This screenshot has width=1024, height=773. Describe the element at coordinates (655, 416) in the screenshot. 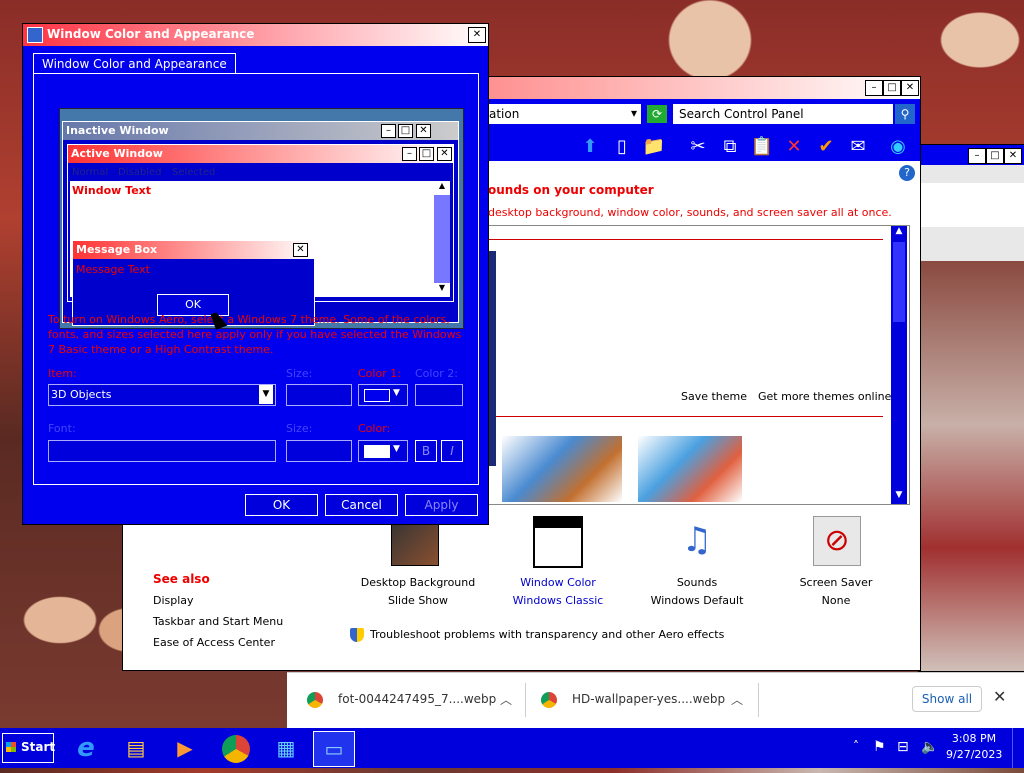

I see `divider` at that location.